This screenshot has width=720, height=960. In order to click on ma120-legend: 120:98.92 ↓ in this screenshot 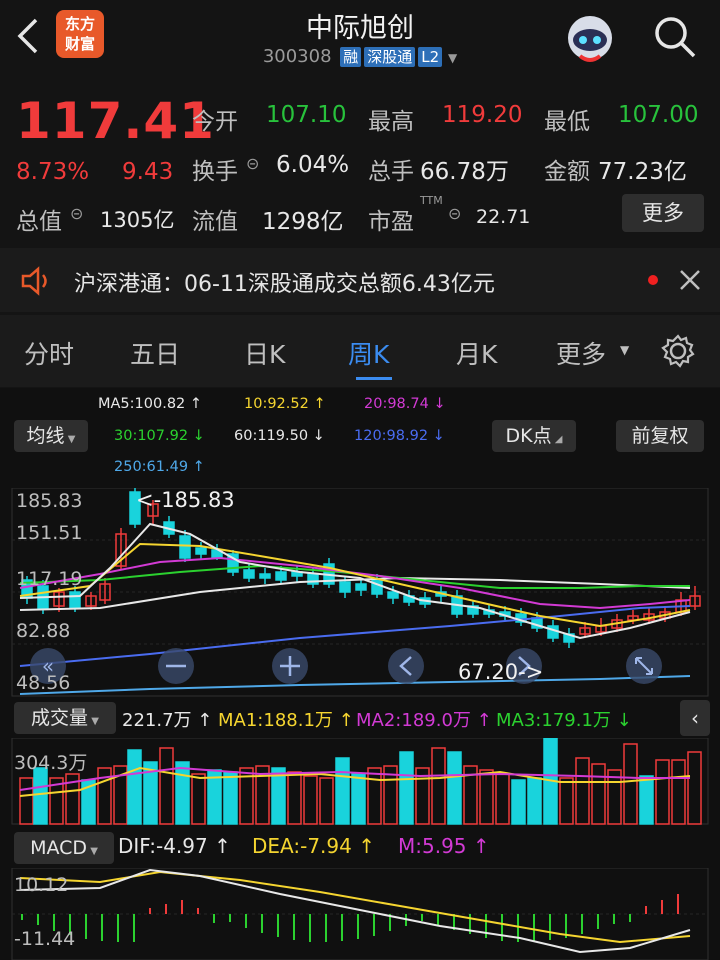, I will do `click(399, 436)`.